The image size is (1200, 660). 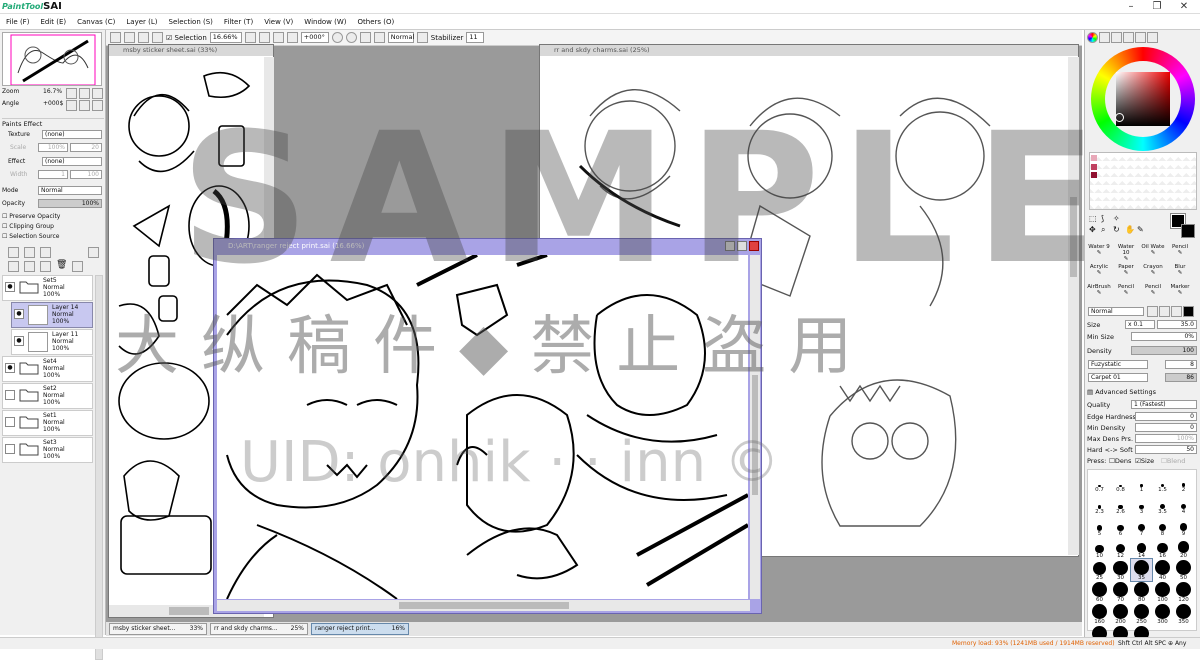 What do you see at coordinates (365, 37) in the screenshot?
I see `rotate-reset-tb-button` at bounding box center [365, 37].